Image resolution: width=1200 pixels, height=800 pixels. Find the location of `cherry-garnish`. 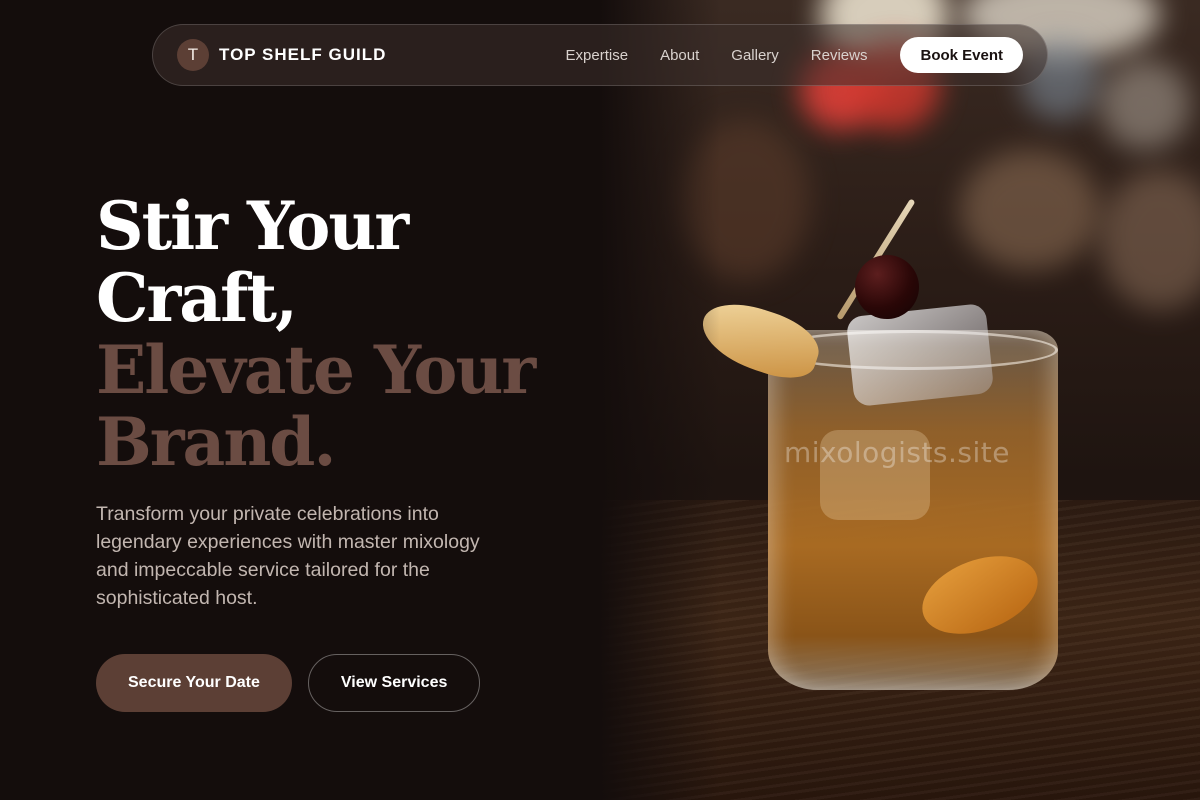

cherry-garnish is located at coordinates (887, 287).